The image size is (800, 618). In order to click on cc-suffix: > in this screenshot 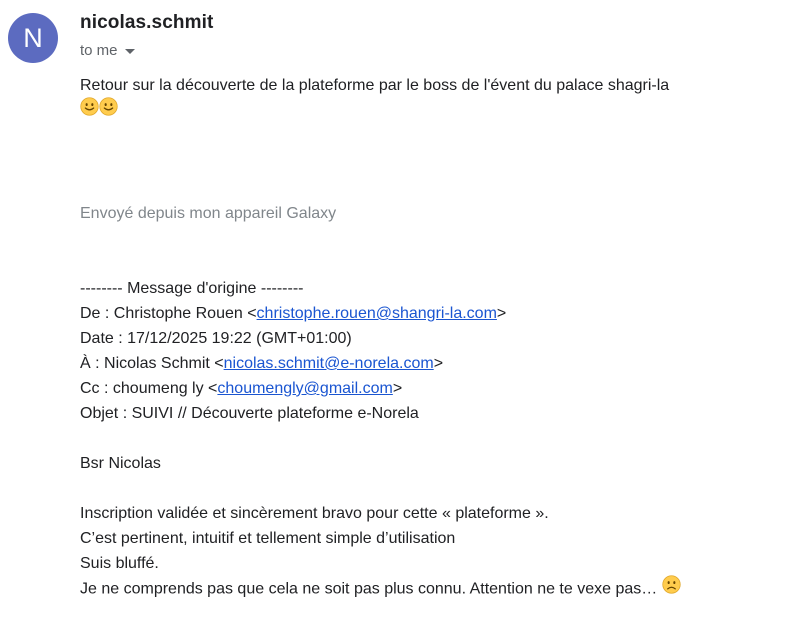, I will do `click(397, 388)`.